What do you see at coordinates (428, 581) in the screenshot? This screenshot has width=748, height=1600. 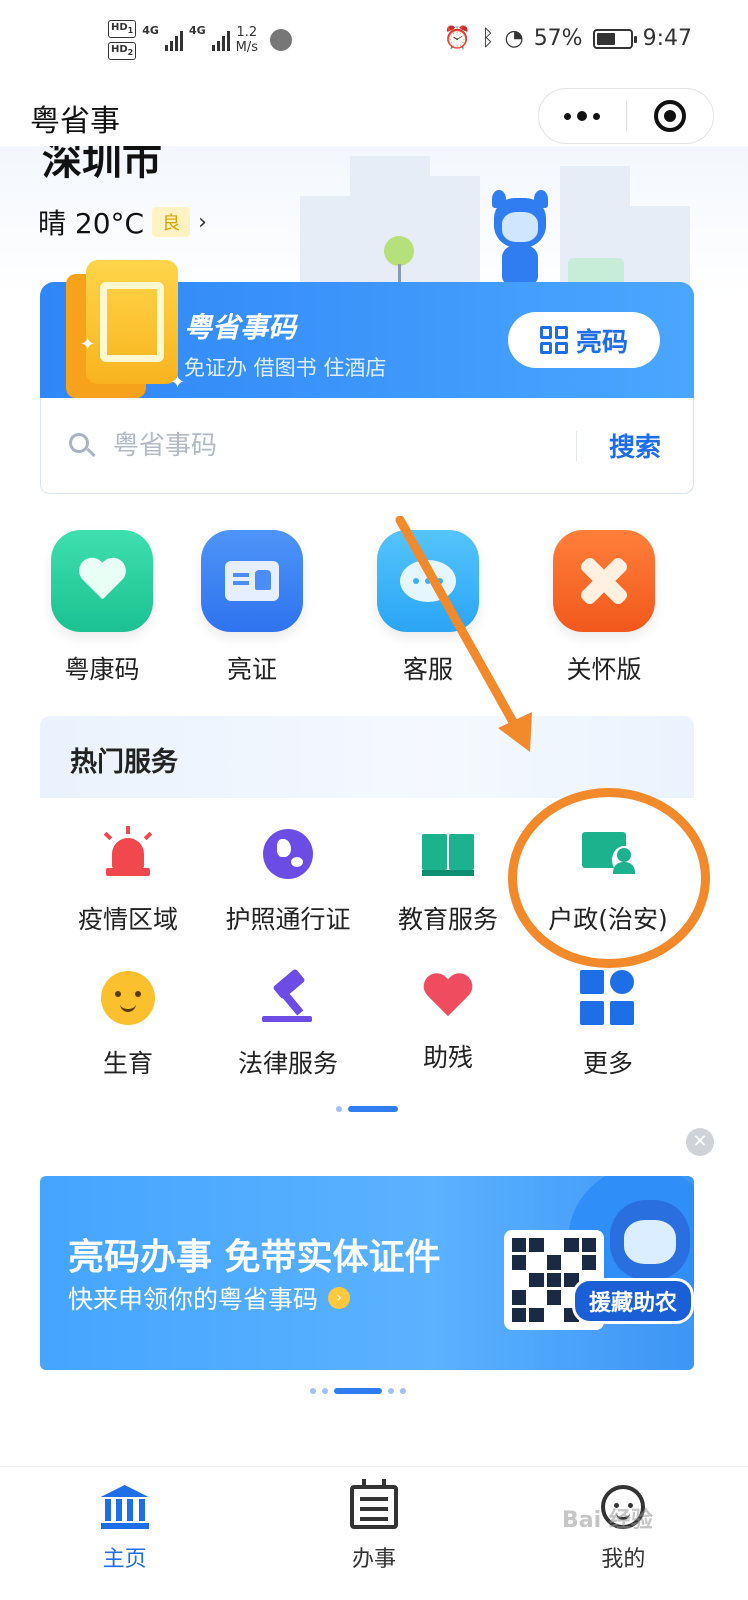 I see `chat-bubble-icon` at bounding box center [428, 581].